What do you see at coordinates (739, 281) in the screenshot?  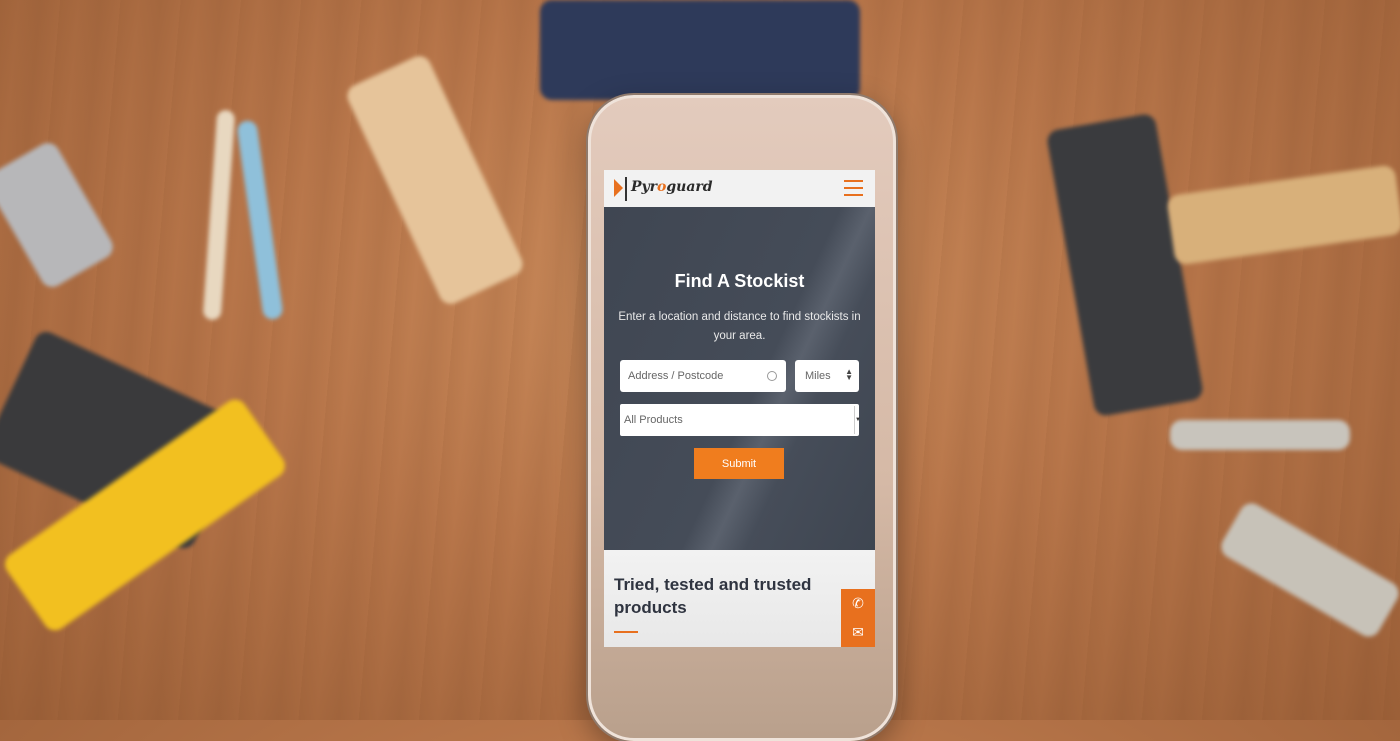 I see `page-title: Find A Stockist` at bounding box center [739, 281].